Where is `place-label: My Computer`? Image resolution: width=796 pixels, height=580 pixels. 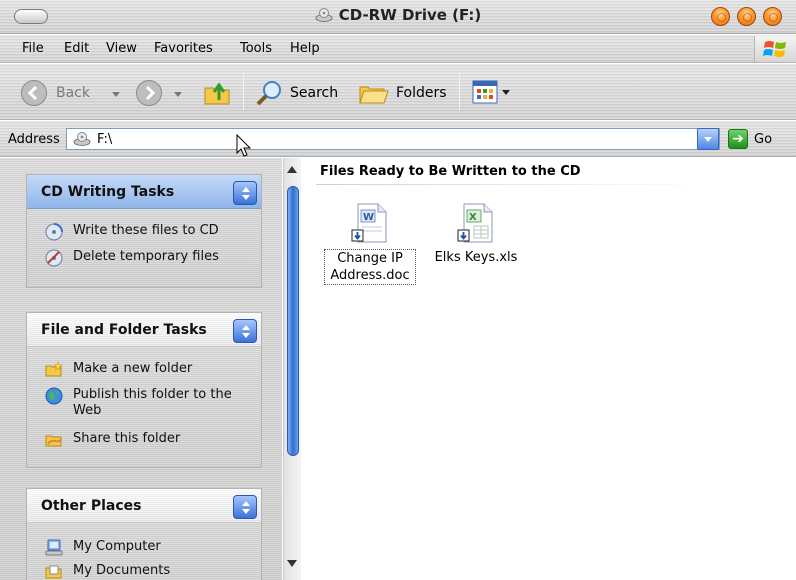 place-label: My Computer is located at coordinates (117, 546).